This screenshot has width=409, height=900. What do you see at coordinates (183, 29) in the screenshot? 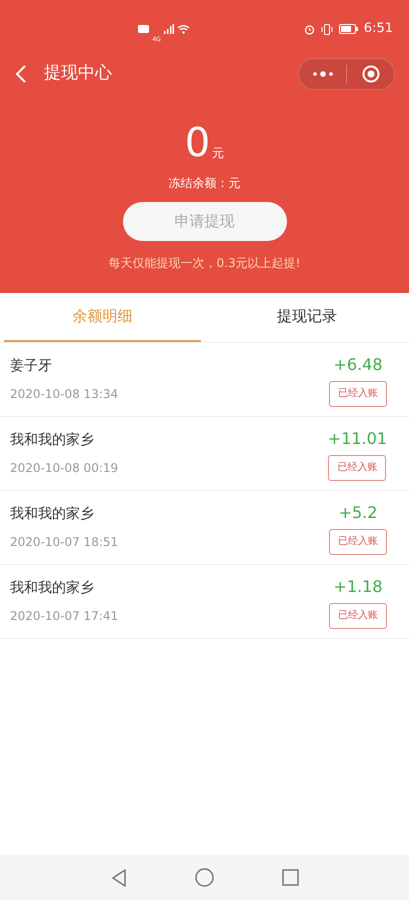
I see `wifi-icon` at bounding box center [183, 29].